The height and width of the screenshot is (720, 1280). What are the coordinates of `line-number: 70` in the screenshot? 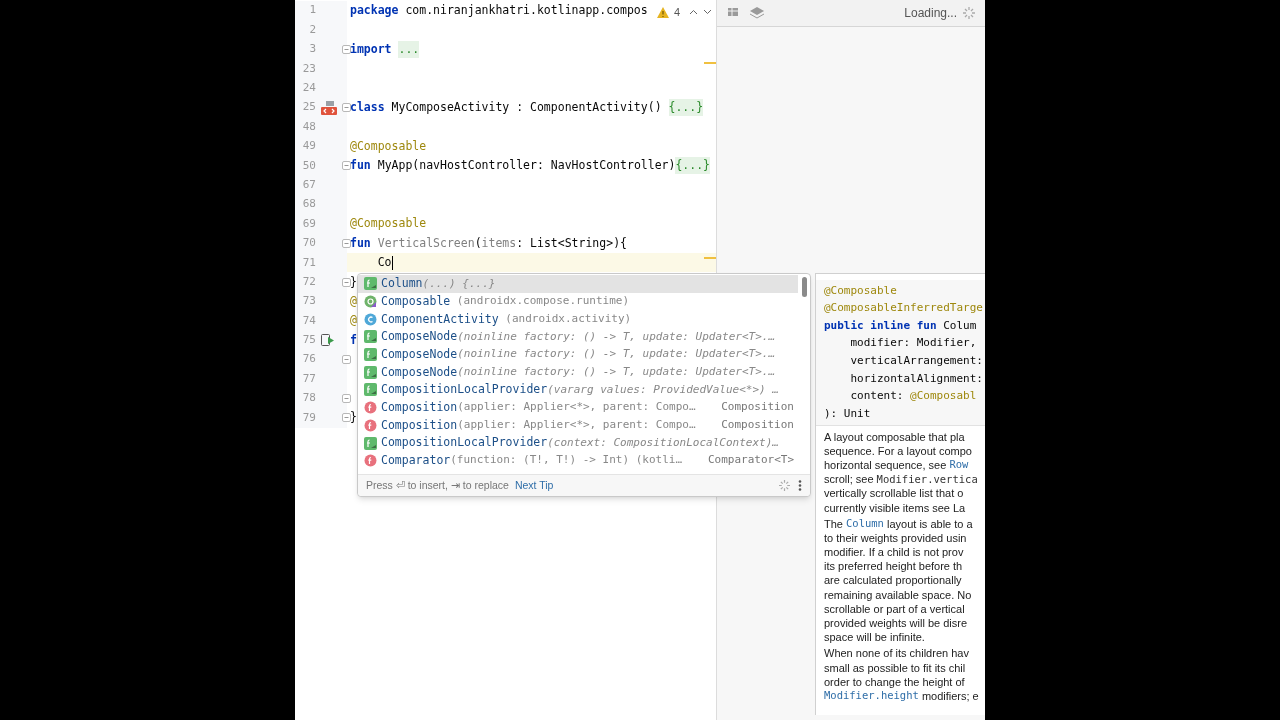 It's located at (308, 243).